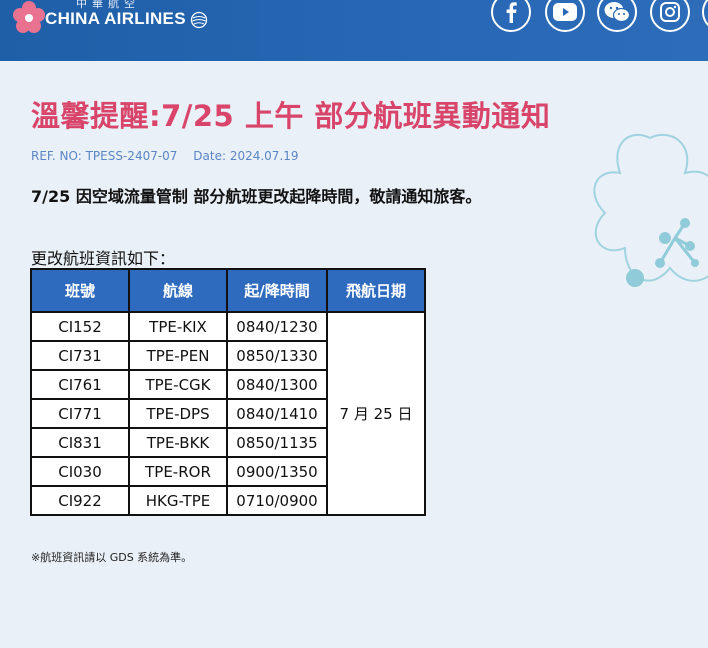 The height and width of the screenshot is (648, 708). Describe the element at coordinates (112, 557) in the screenshot. I see `footnote: ※航班資訊請以 GDS 系統為準。` at that location.